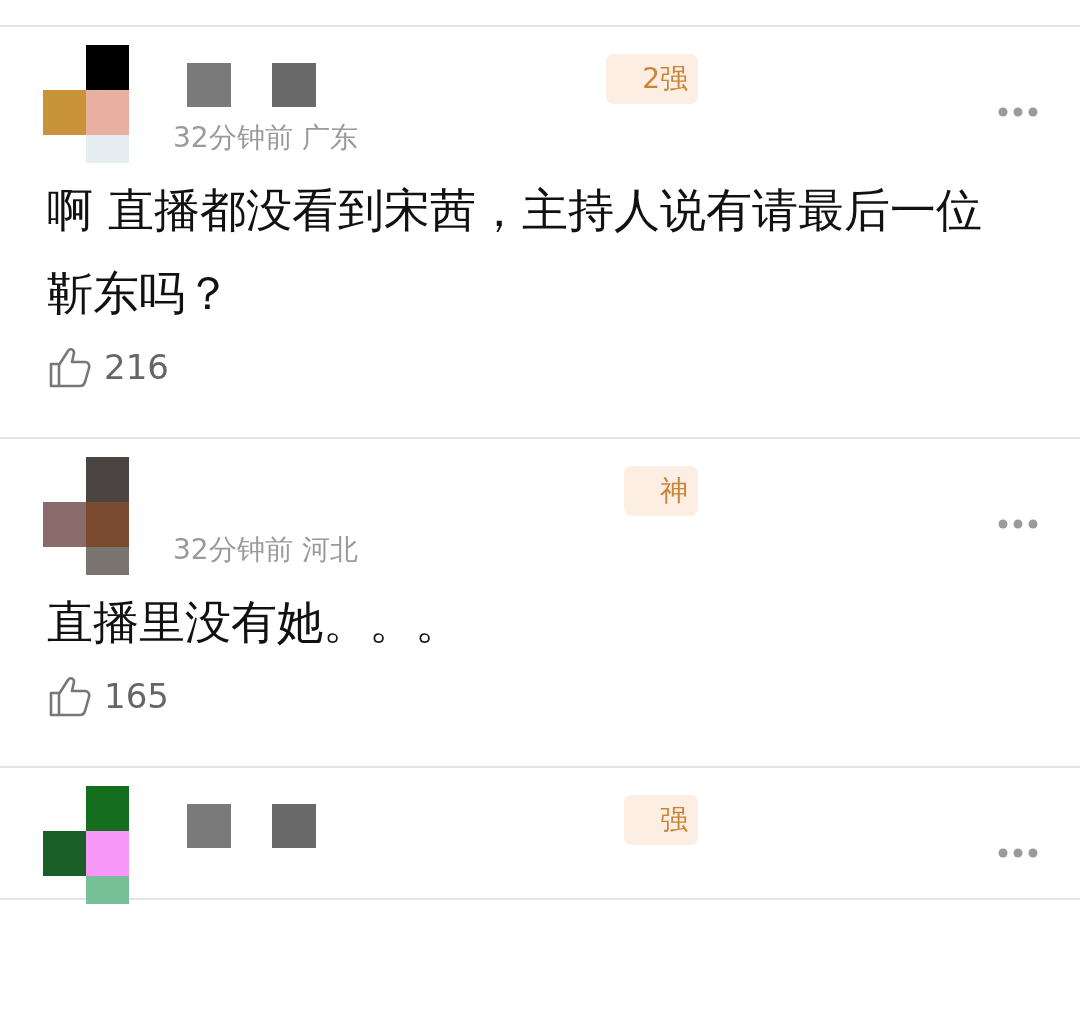 This screenshot has height=1015, width=1080. Describe the element at coordinates (266, 550) in the screenshot. I see `comment-meta: 32分钟前 河北` at that location.